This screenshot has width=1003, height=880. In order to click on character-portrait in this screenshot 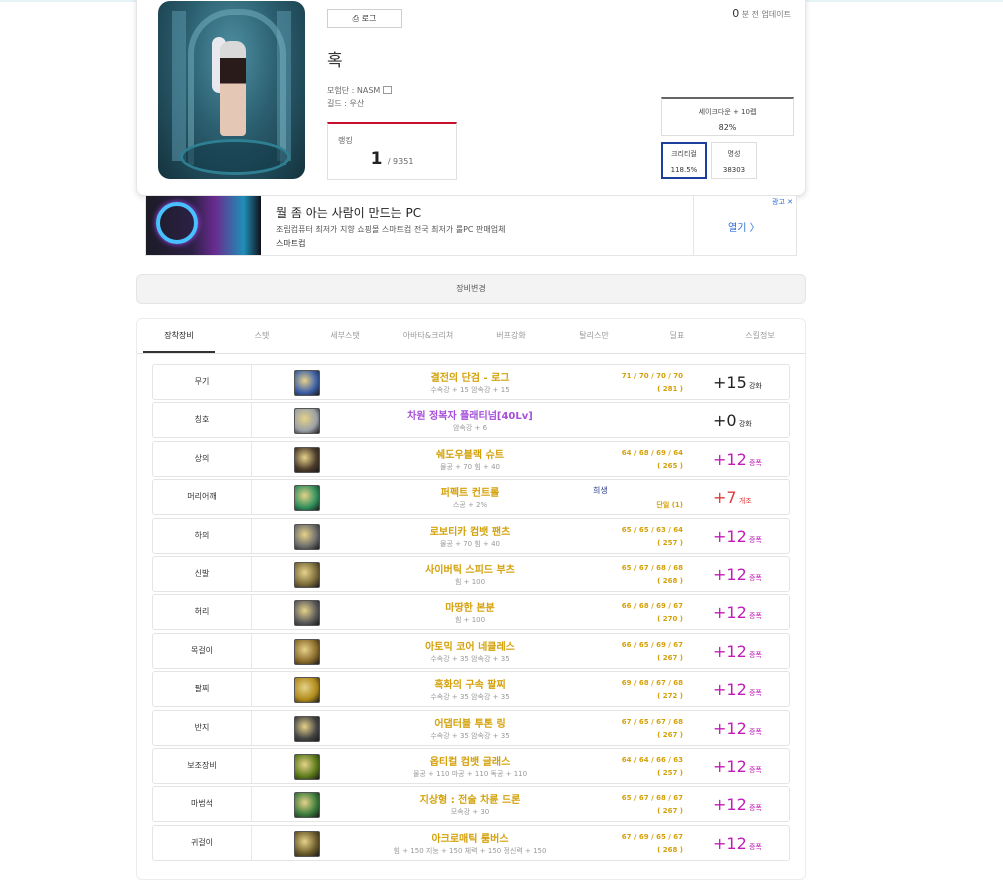, I will do `click(231, 90)`.